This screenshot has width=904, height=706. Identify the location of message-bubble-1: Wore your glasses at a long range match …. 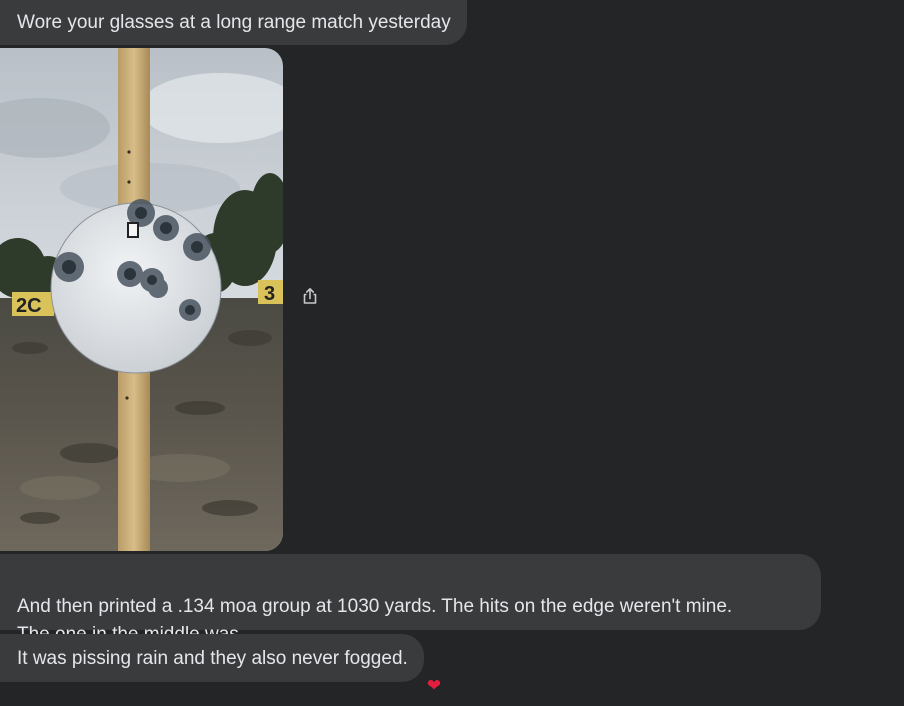
(233, 22).